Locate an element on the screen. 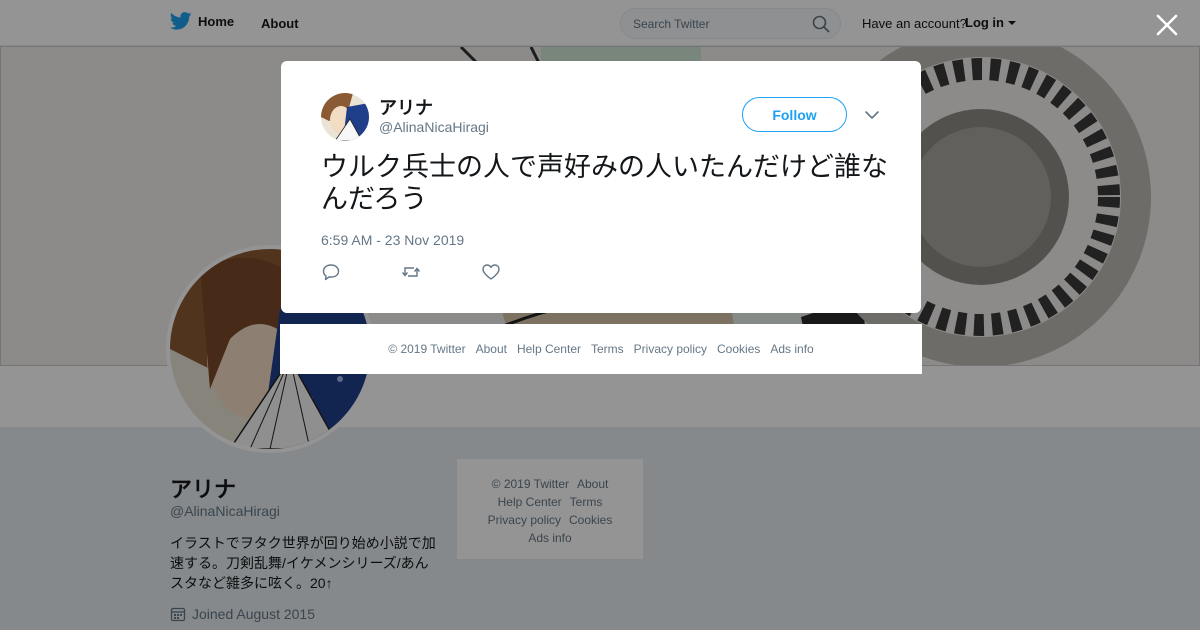 This screenshot has width=1200, height=630. footer-copyright: © 2019 Twitter is located at coordinates (427, 349).